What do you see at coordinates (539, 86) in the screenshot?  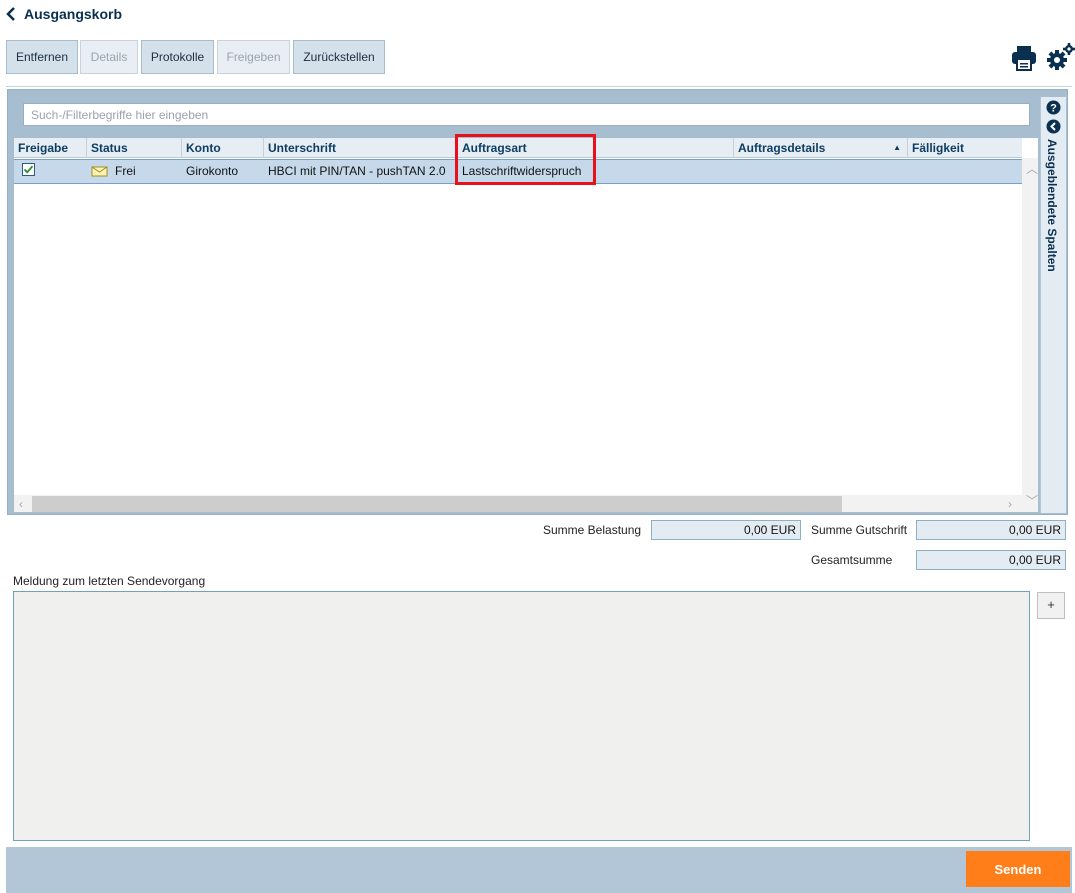 I see `toolbar-divider` at bounding box center [539, 86].